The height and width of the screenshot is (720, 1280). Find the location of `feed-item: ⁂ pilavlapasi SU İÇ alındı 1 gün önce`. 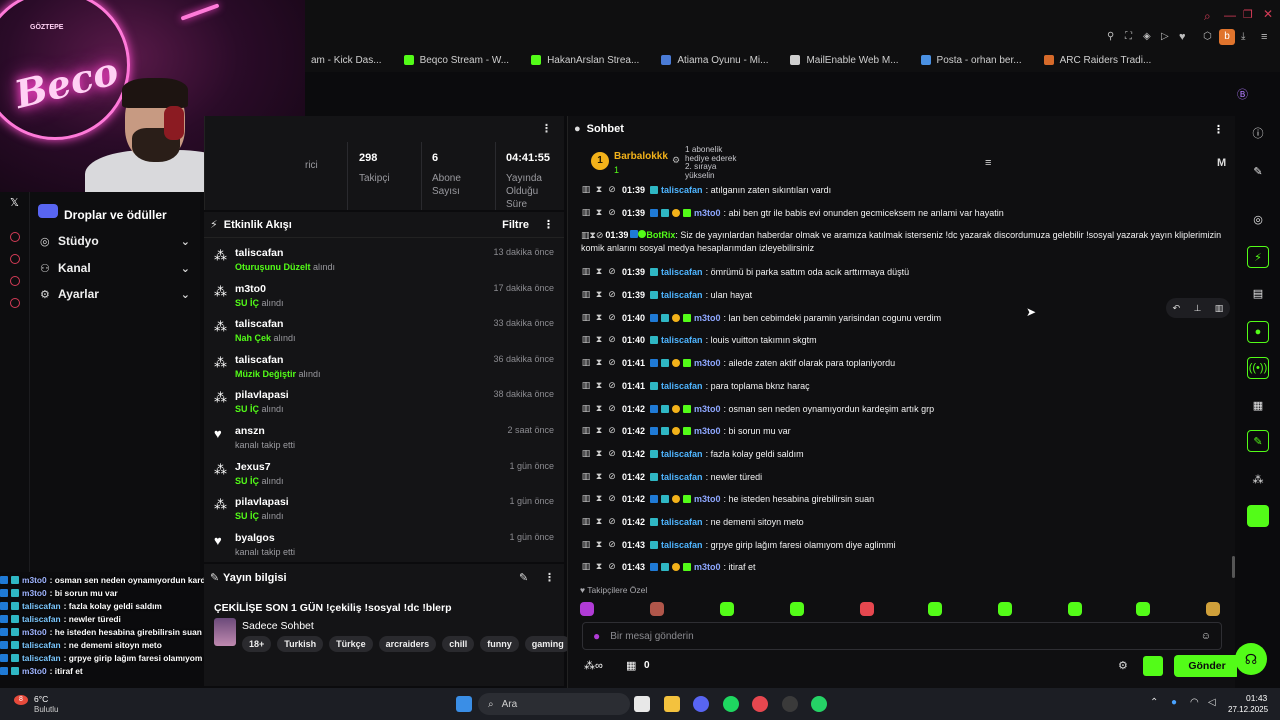

feed-item: ⁂ pilavlapasi SU İÇ alındı 1 gün önce is located at coordinates (384, 511).